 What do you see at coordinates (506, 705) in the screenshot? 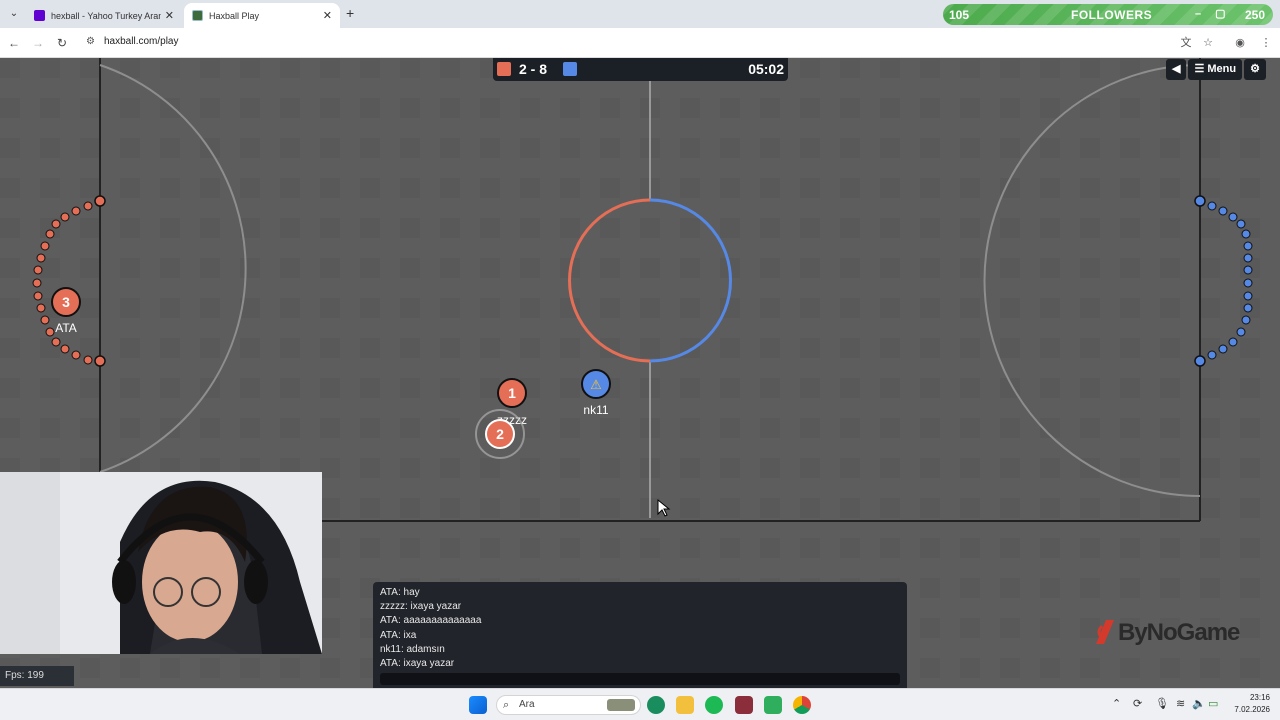
I see `search-icon: ⌕` at bounding box center [506, 705].